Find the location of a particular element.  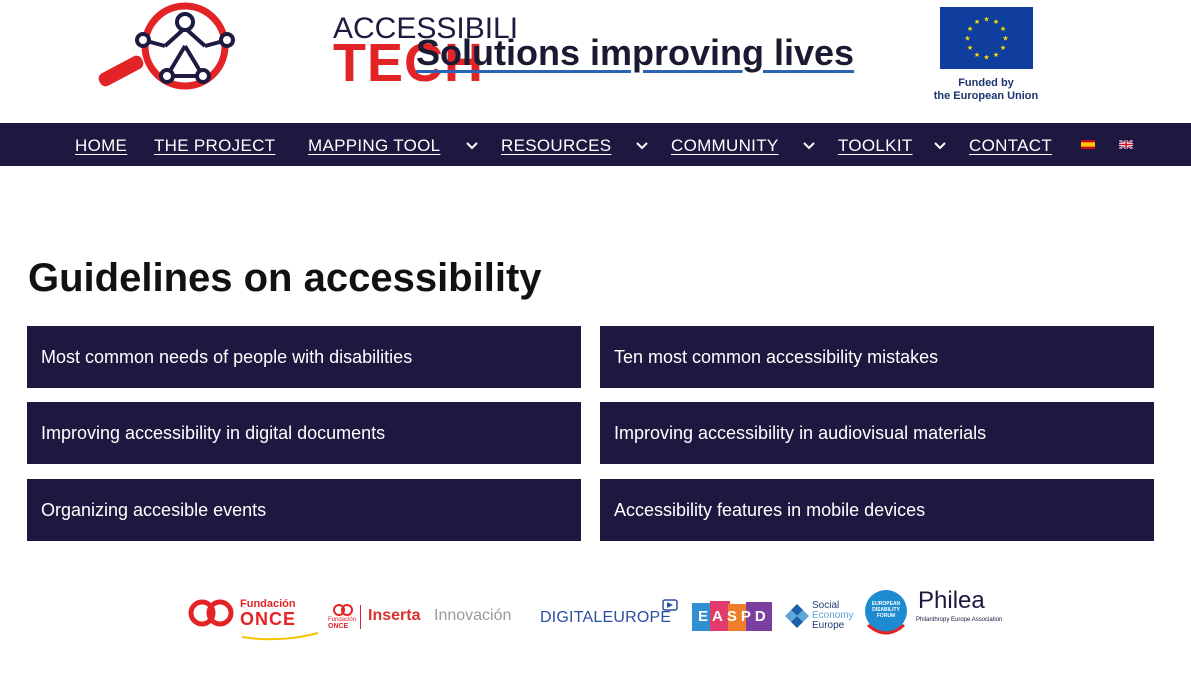

philea-text: Philea is located at coordinates (951, 600).